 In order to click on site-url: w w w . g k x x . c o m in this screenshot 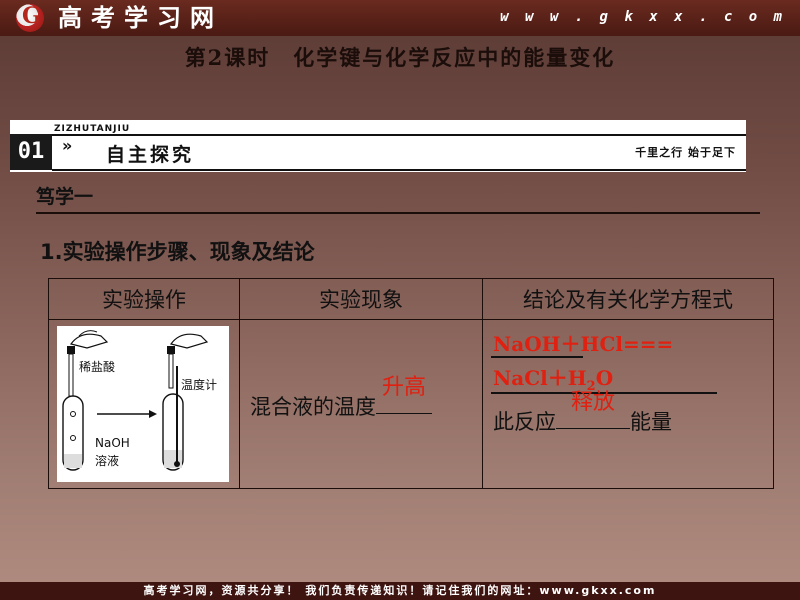, I will do `click(643, 17)`.